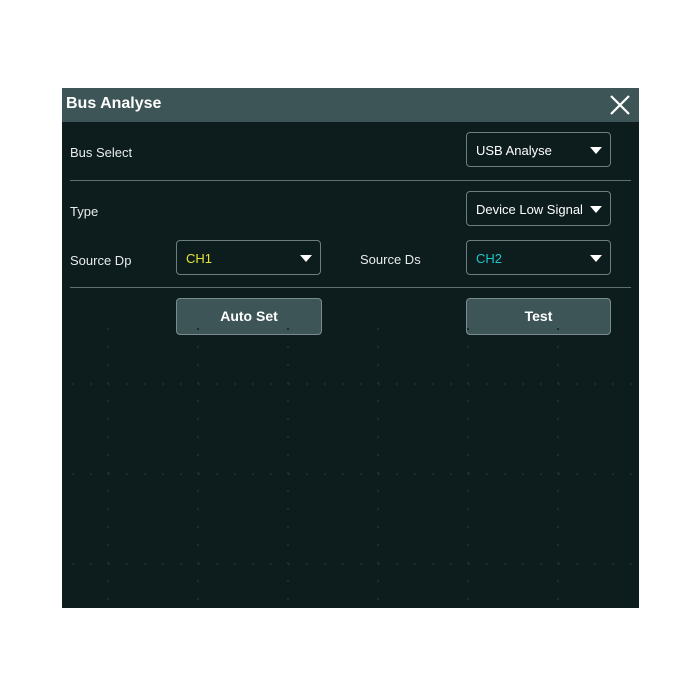  What do you see at coordinates (538, 208) in the screenshot?
I see `type-dropdown: Device Low Signal` at bounding box center [538, 208].